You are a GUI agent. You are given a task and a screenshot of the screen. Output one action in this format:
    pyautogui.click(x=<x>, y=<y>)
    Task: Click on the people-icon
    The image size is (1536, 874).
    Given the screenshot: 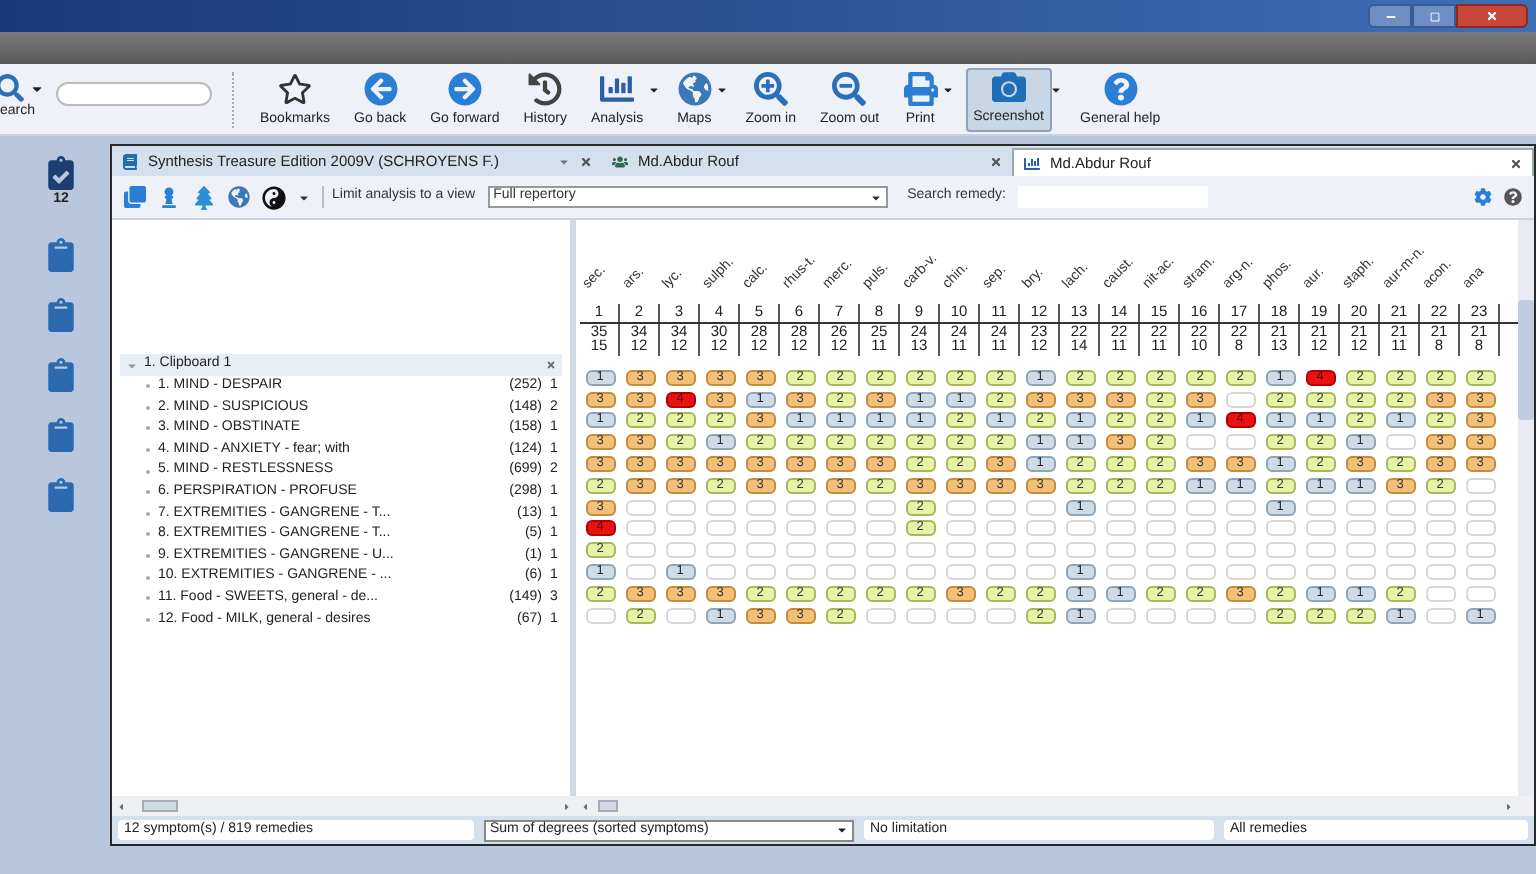 What is the action you would take?
    pyautogui.click(x=620, y=162)
    